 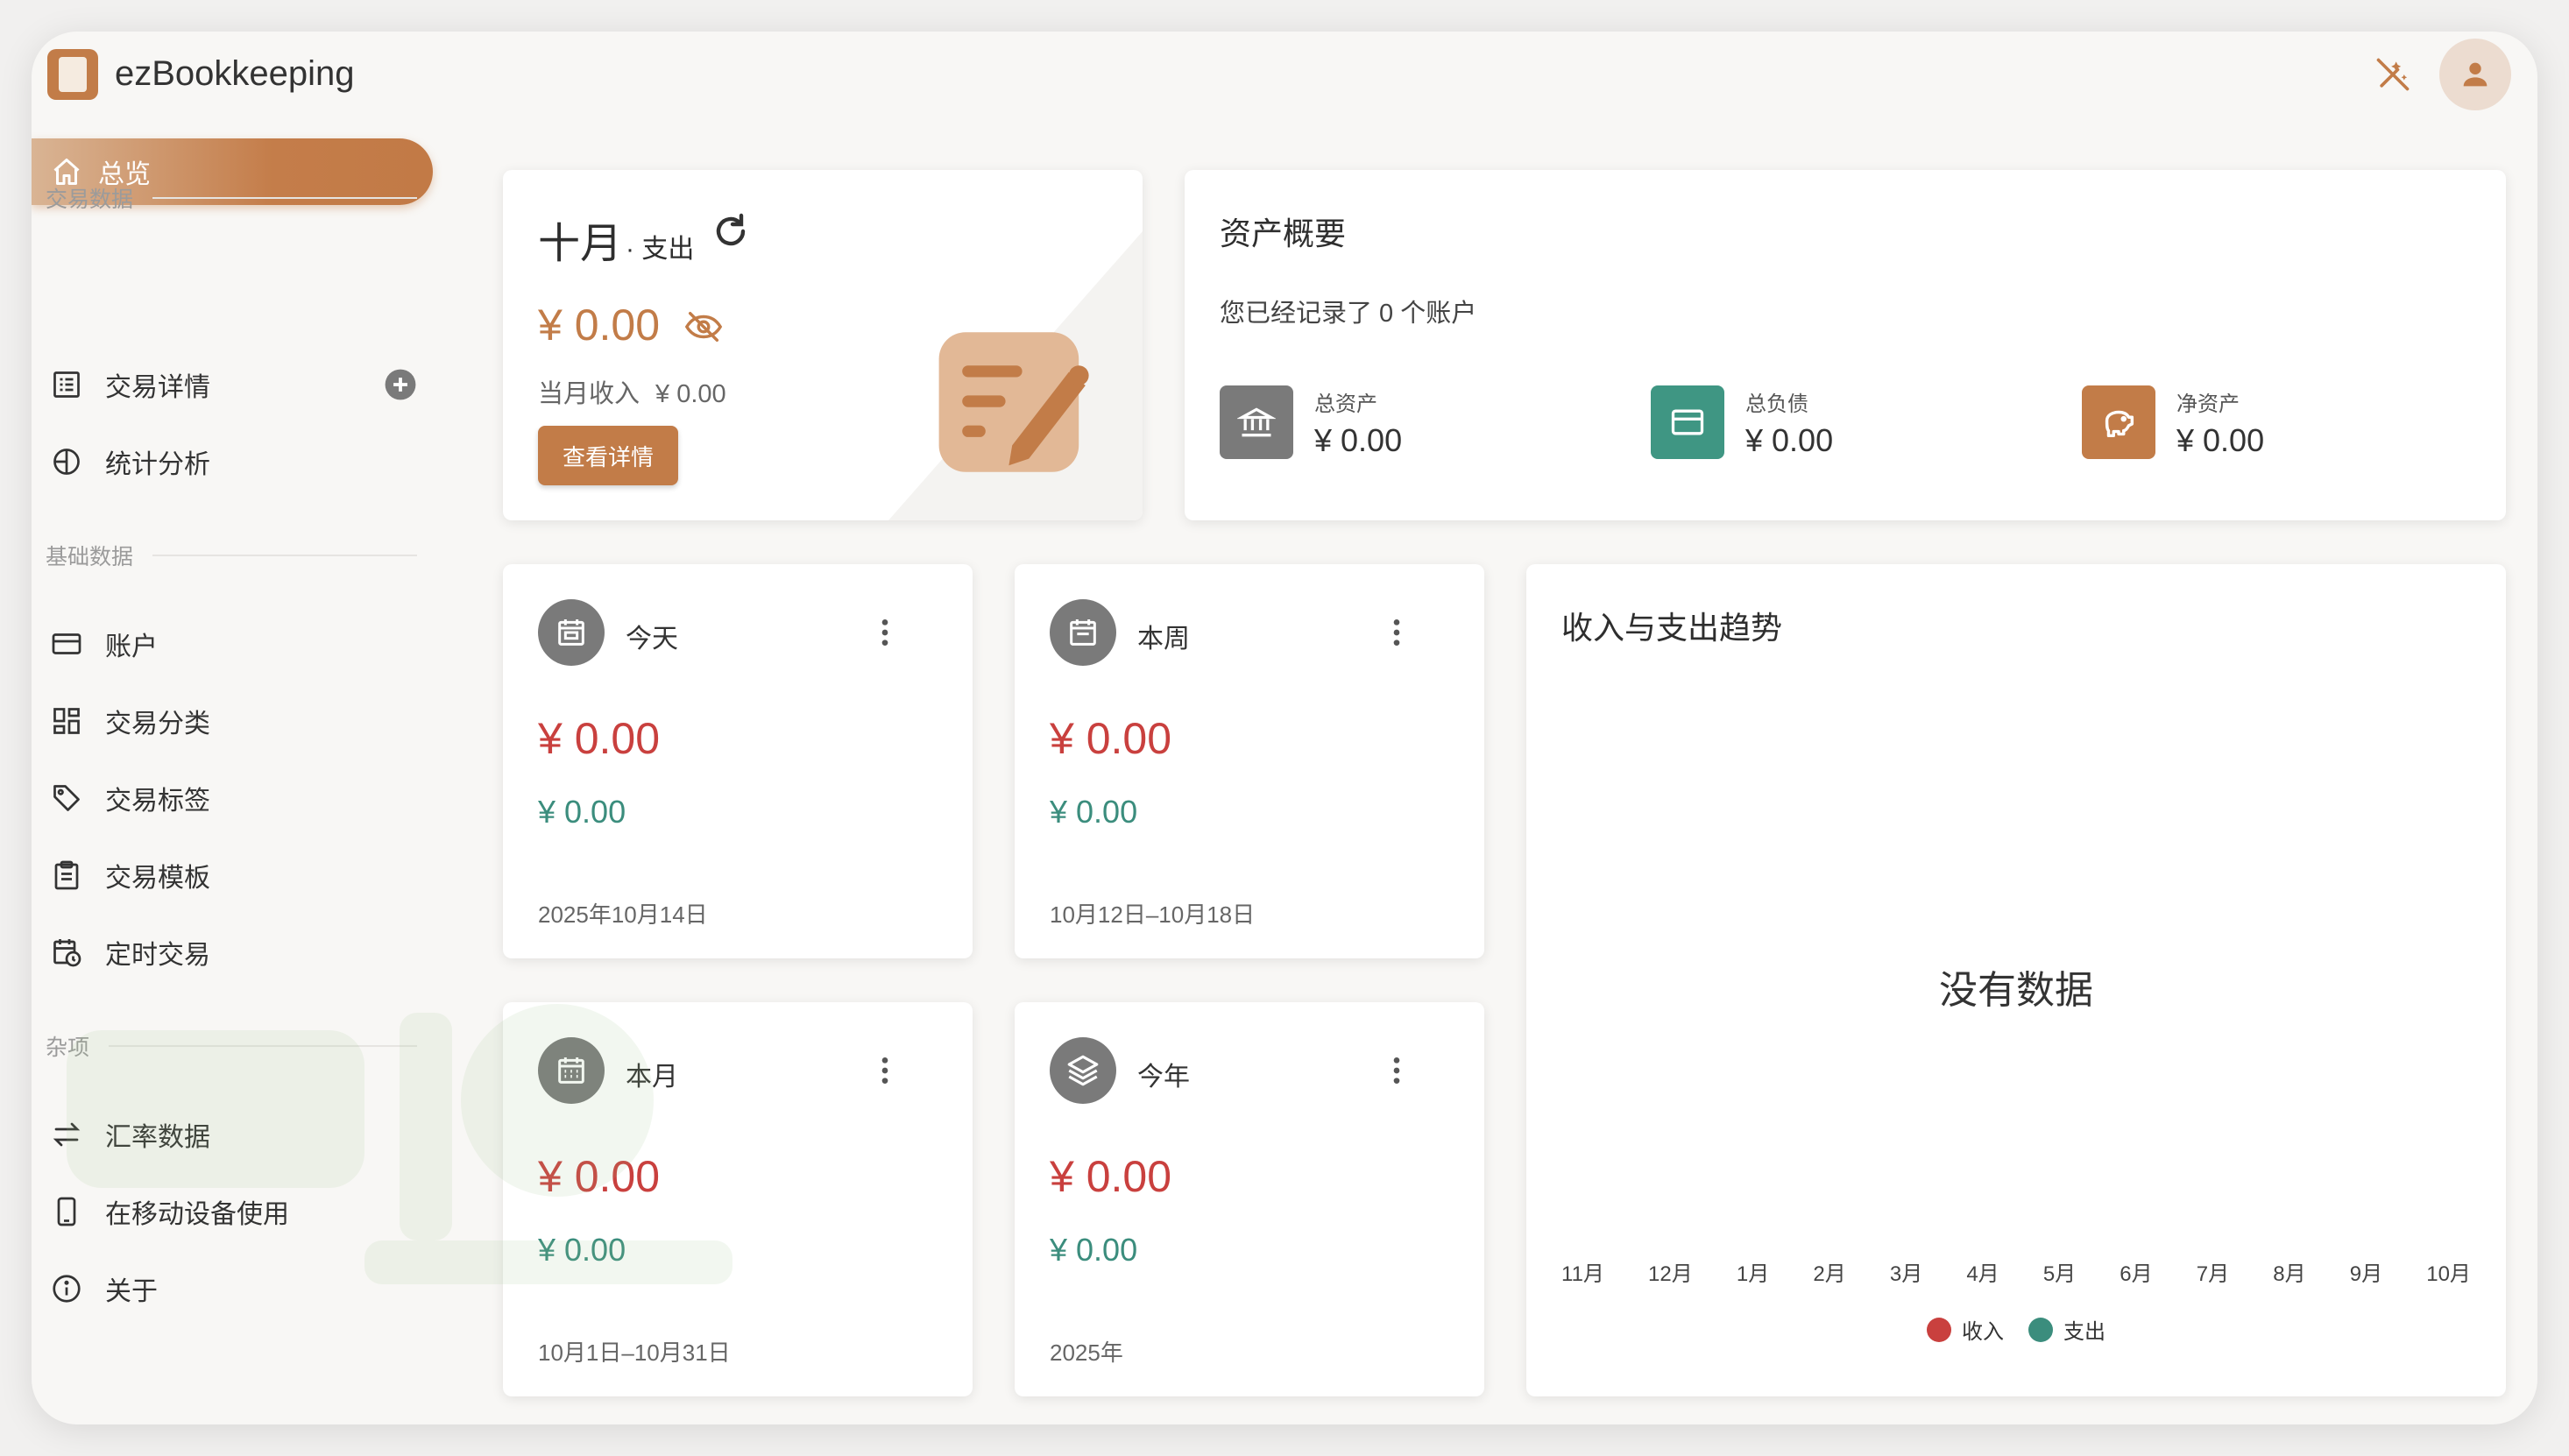 I want to click on total-liabilities: 总负债 ¥ 0.00, so click(x=1742, y=422).